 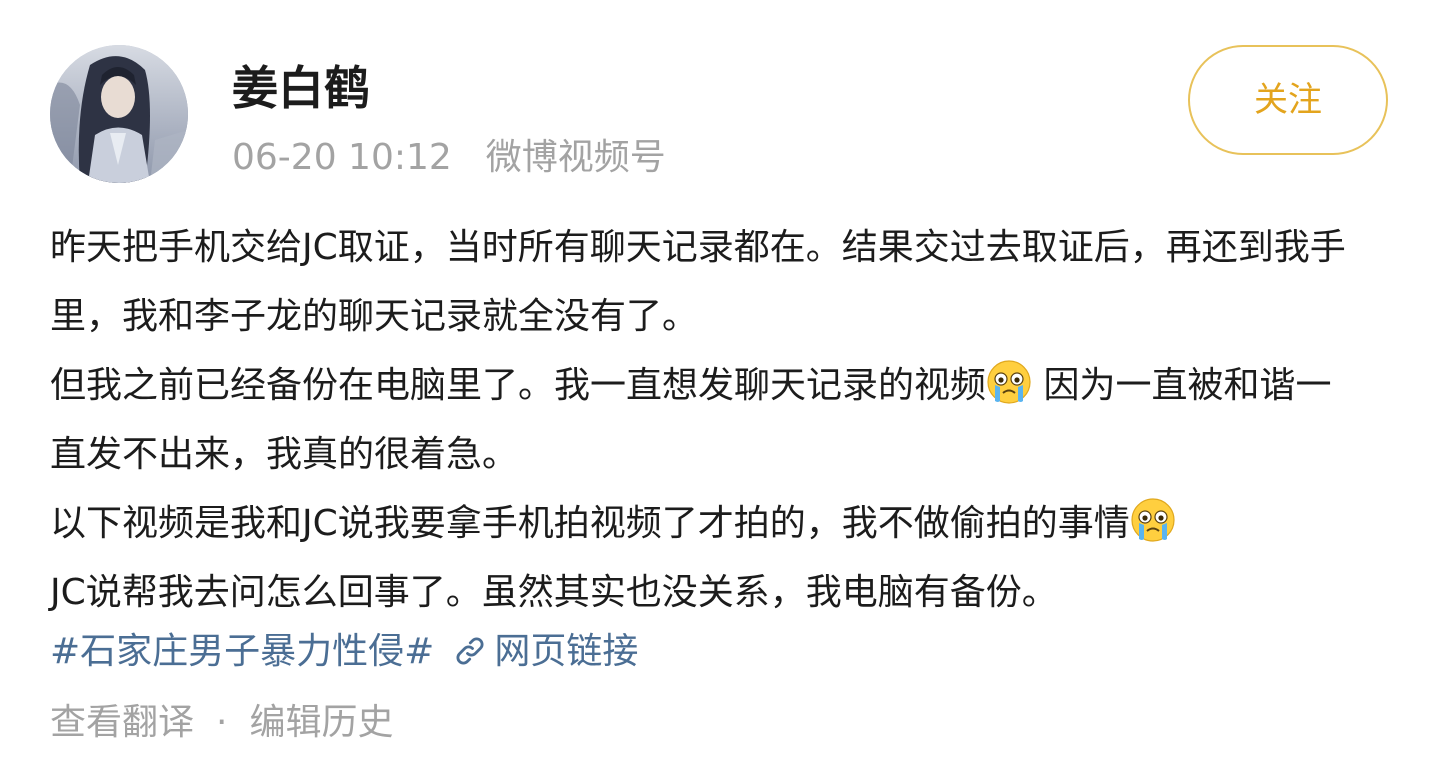 What do you see at coordinates (242, 651) in the screenshot?
I see `hashtag-link: #石家庄男子暴力性侵#` at bounding box center [242, 651].